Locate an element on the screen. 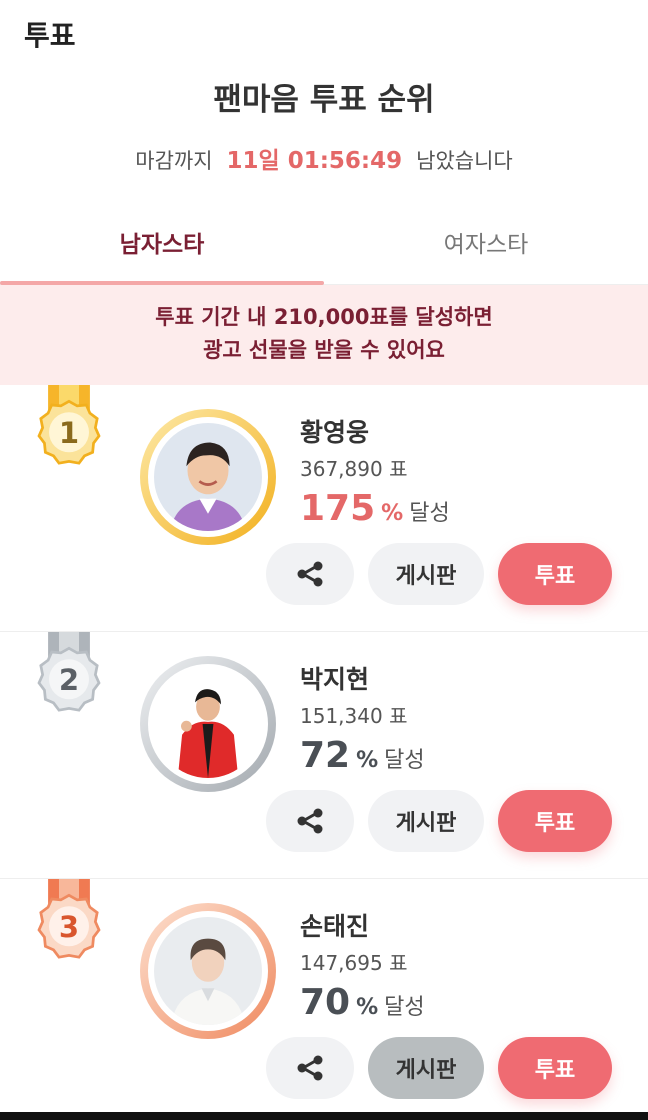 The height and width of the screenshot is (1120, 648). silver-medal-icon: 2 is located at coordinates (69, 672).